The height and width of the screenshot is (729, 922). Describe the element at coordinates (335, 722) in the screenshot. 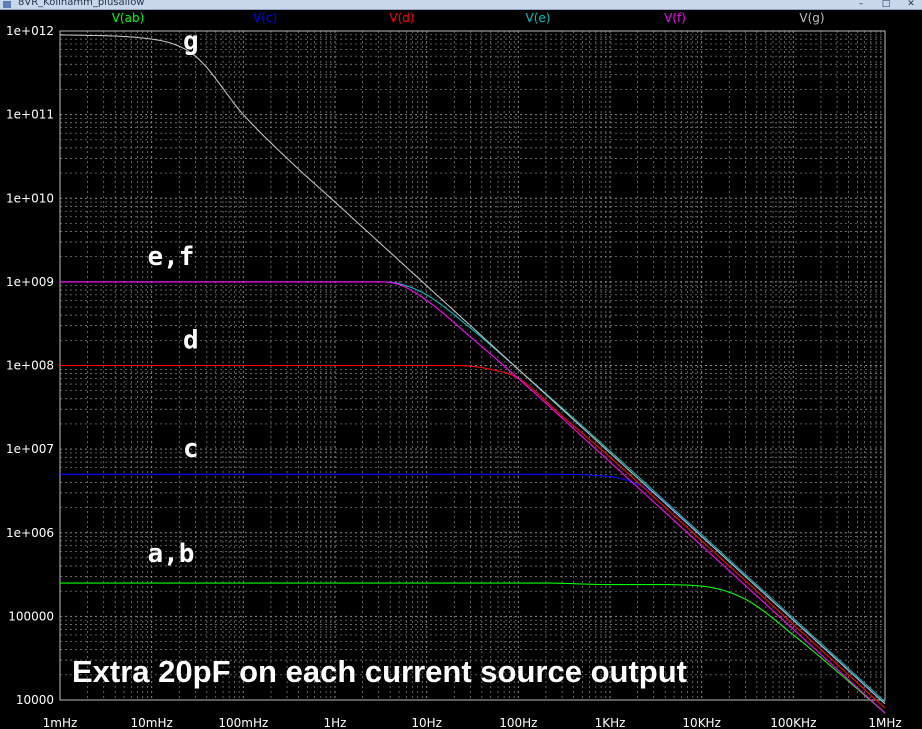

I see `x-tick-label: 1Hz` at that location.